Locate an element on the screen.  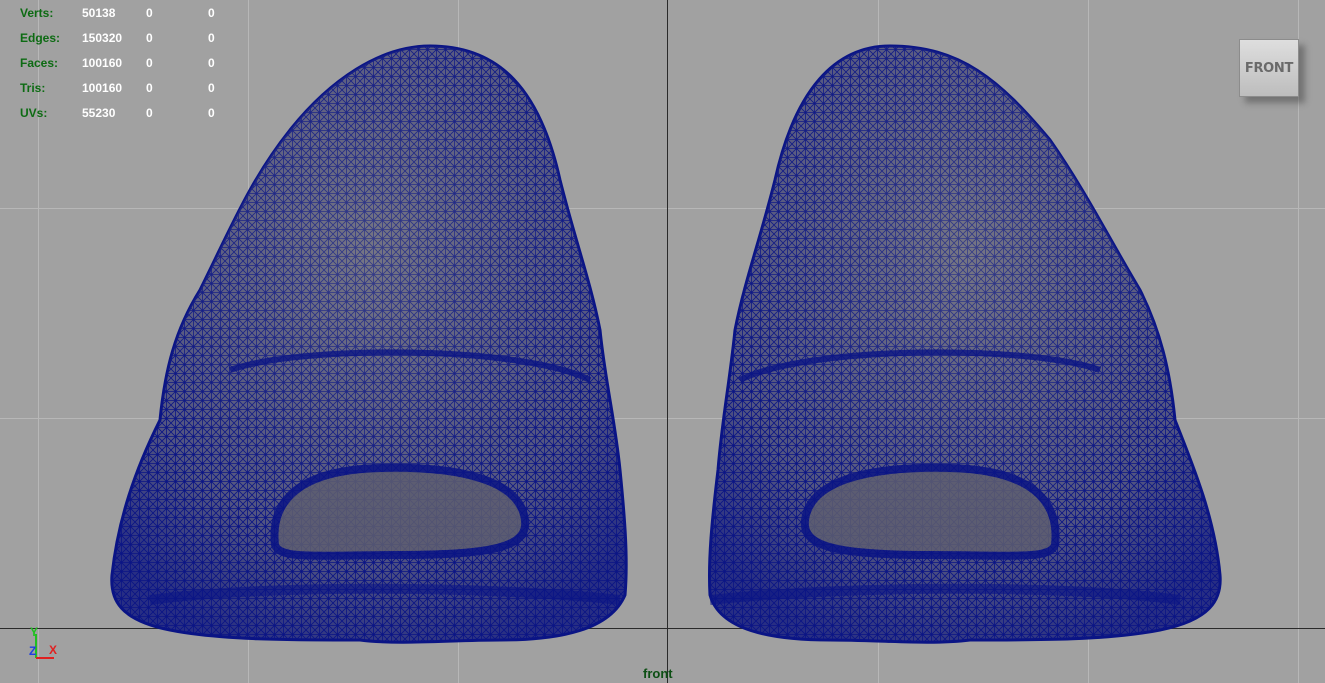
hud-label: Verts: is located at coordinates (37, 13).